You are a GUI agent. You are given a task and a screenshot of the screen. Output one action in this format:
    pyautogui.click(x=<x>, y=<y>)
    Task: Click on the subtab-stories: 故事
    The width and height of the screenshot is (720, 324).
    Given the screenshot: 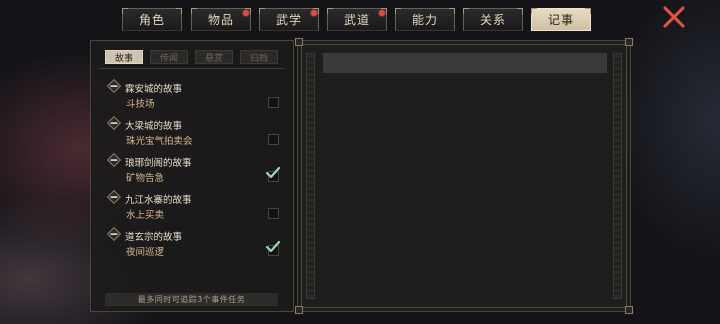 What is the action you would take?
    pyautogui.click(x=124, y=57)
    